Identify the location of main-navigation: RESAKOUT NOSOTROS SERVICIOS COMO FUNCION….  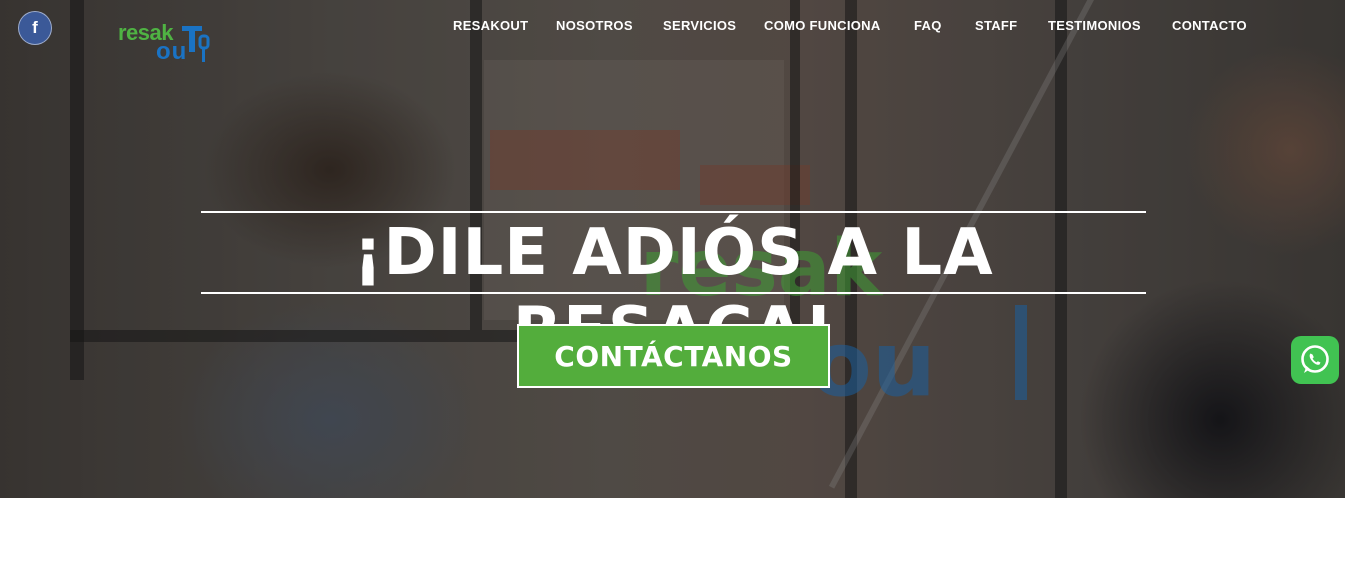
(672, 27).